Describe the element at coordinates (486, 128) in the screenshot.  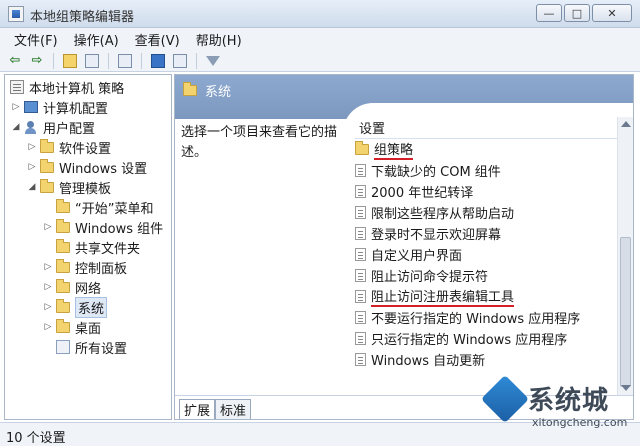
I see `column-header-setting: 设置` at that location.